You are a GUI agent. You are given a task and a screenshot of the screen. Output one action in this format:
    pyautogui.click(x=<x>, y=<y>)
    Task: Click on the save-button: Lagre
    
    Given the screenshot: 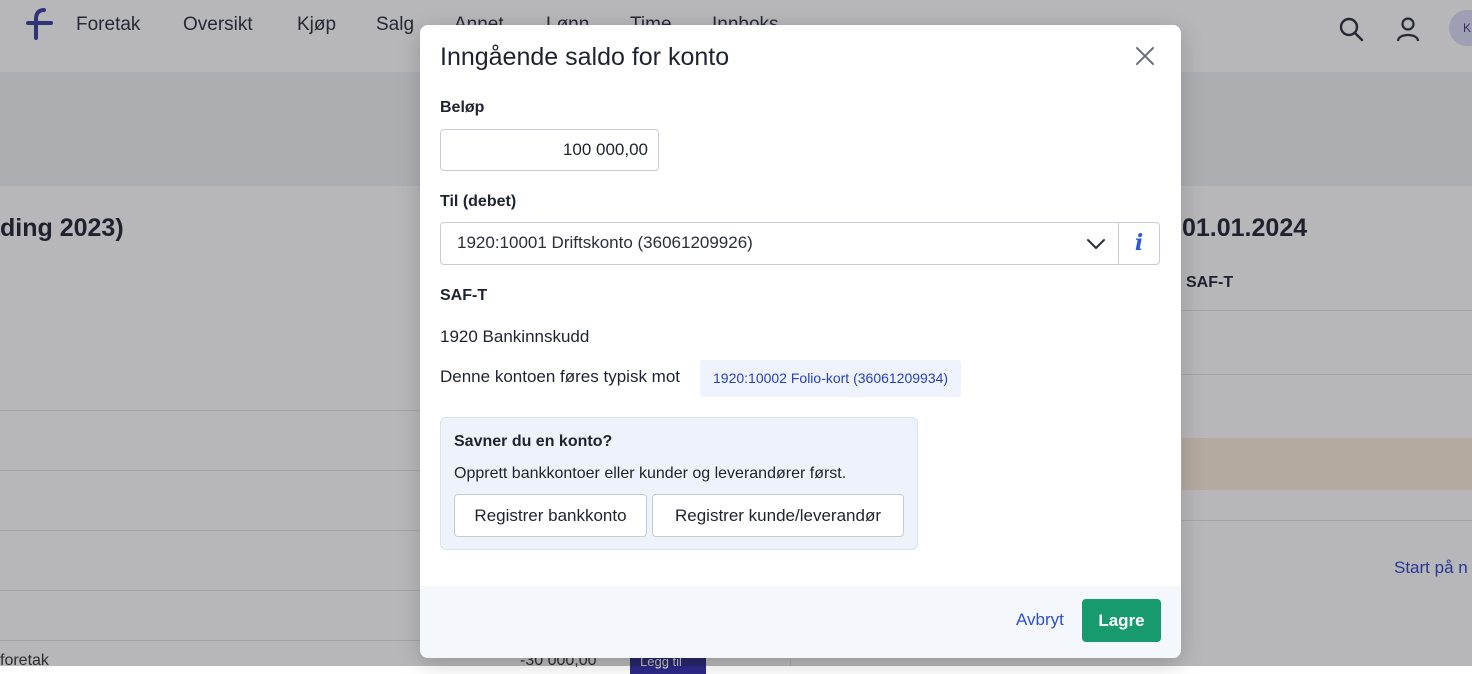 What is the action you would take?
    pyautogui.click(x=1121, y=620)
    